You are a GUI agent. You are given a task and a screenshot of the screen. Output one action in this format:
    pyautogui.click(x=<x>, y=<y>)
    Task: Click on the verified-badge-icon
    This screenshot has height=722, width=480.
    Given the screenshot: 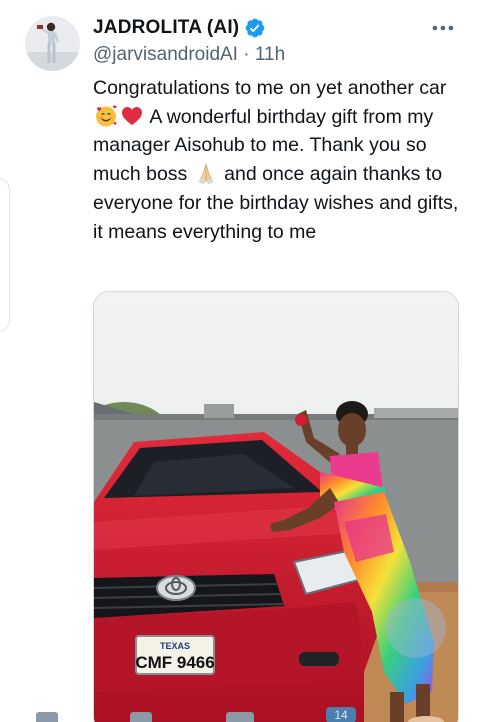 What is the action you would take?
    pyautogui.click(x=255, y=28)
    